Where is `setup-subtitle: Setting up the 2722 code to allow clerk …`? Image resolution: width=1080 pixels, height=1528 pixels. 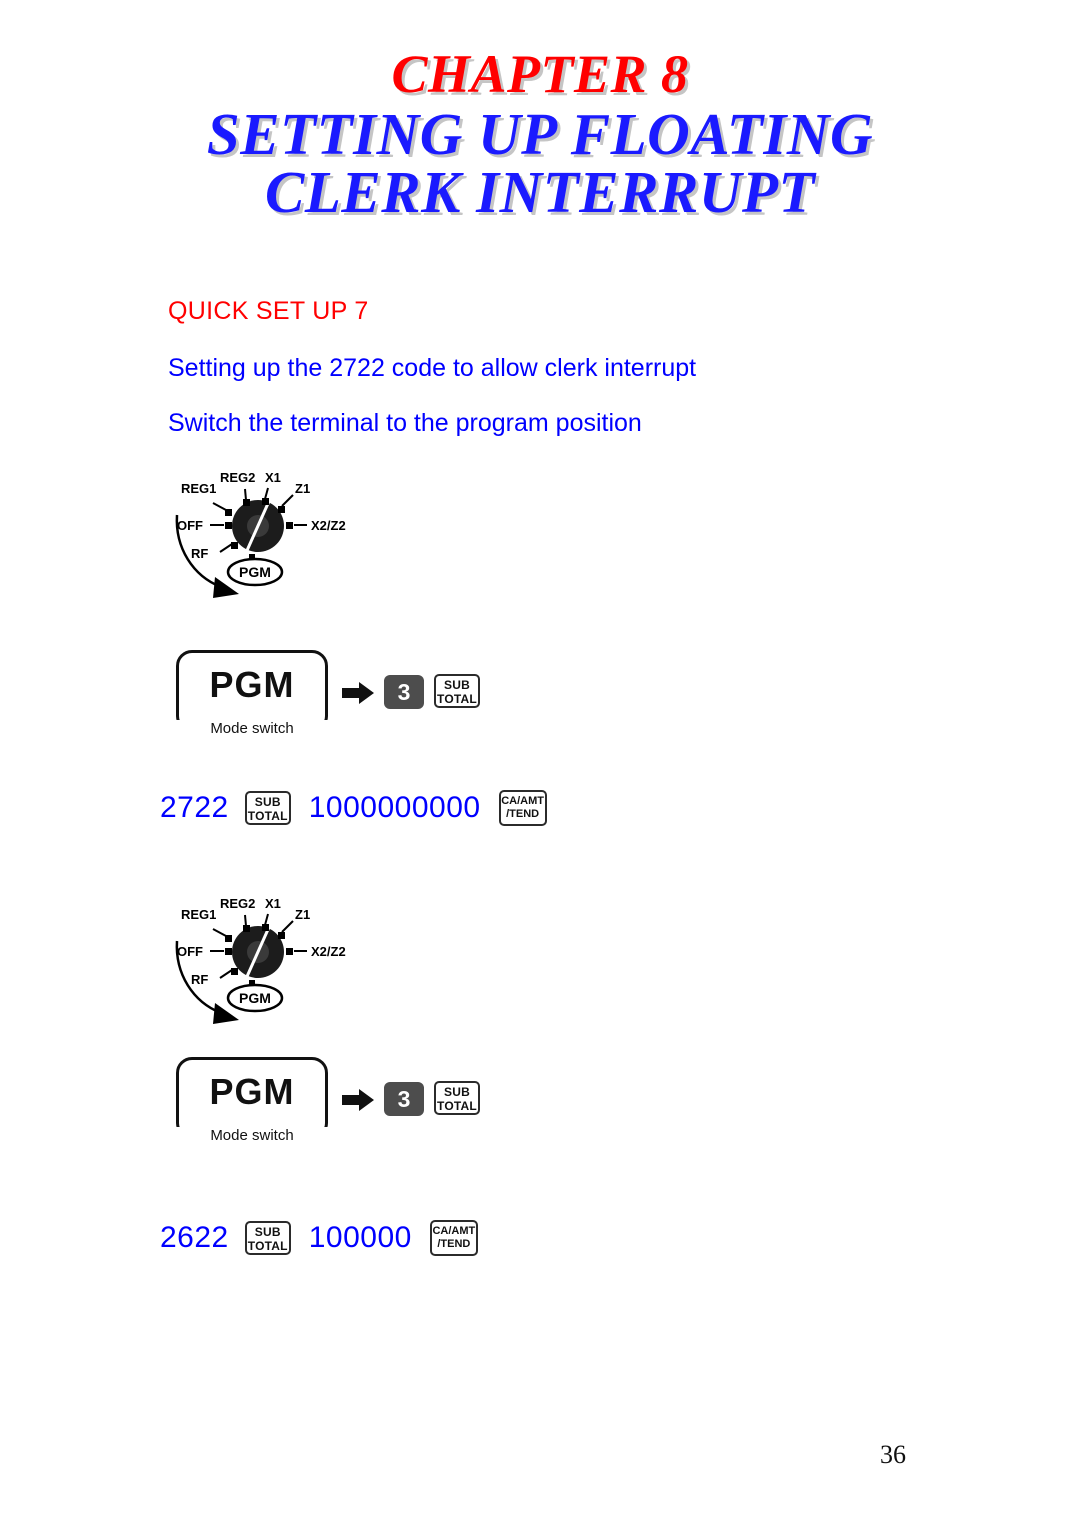
setup-subtitle: Setting up the 2722 code to allow clerk … is located at coordinates (432, 368).